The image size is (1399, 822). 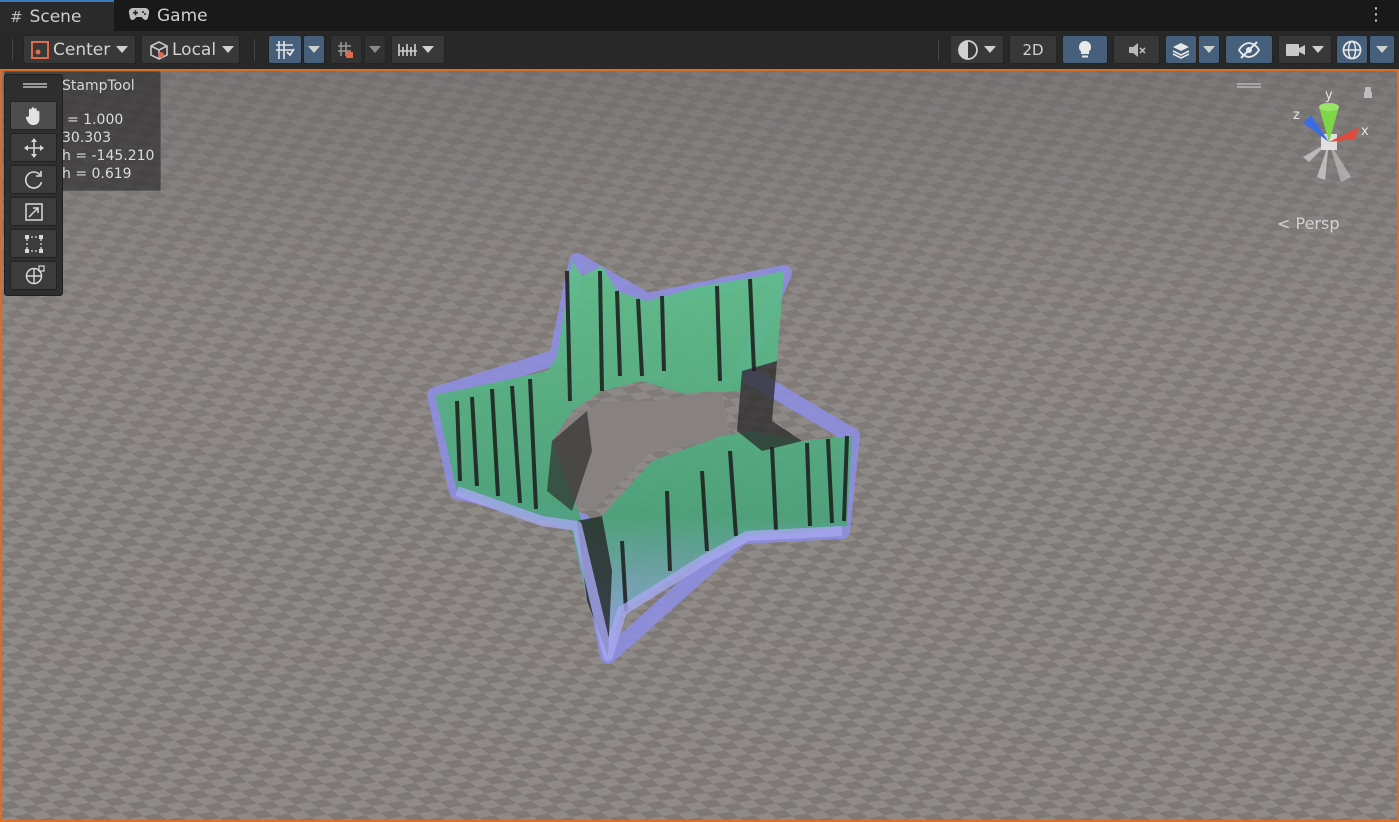 I want to click on shading-mode-dropdown, so click(x=977, y=49).